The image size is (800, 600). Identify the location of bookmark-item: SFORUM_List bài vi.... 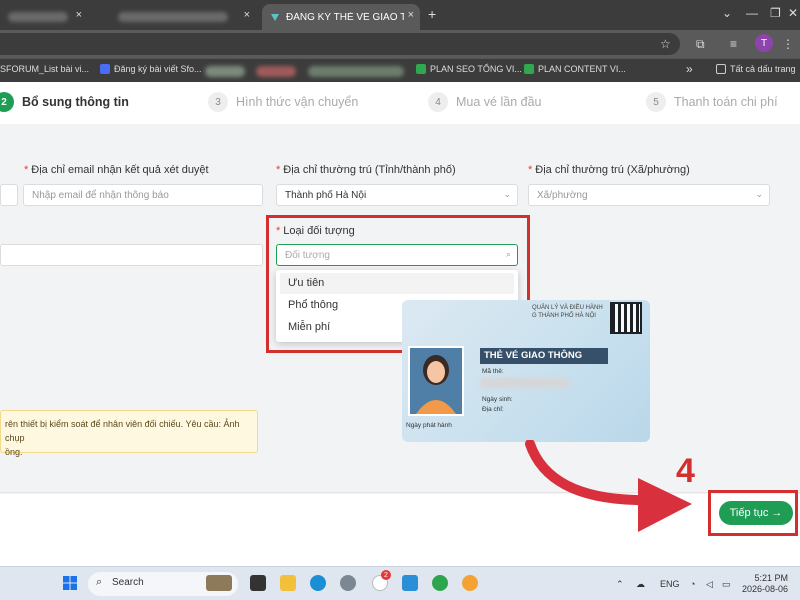
(44, 69).